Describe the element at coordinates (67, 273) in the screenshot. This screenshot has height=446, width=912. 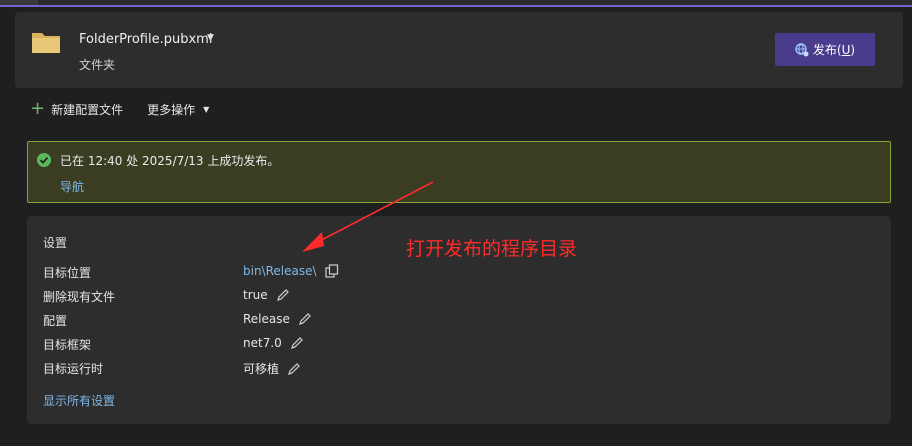
I see `setting-label-target-location: 目标位置` at that location.